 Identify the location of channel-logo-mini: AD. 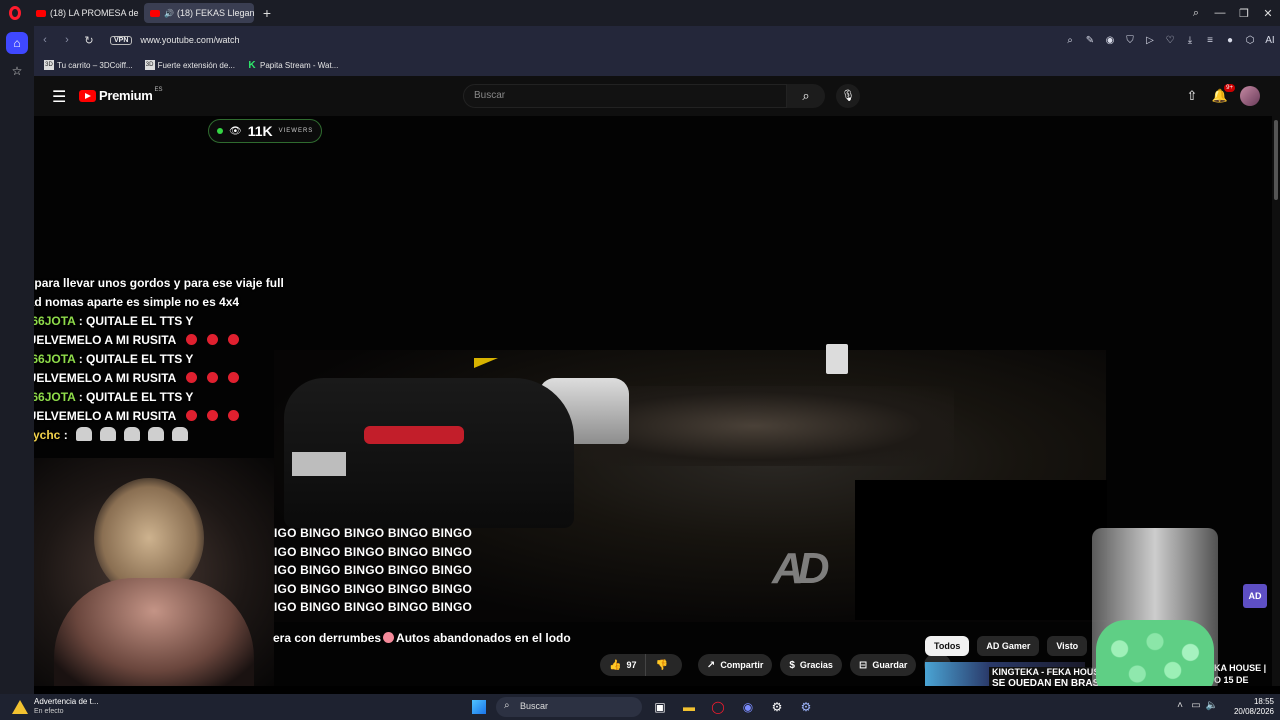
(1255, 596).